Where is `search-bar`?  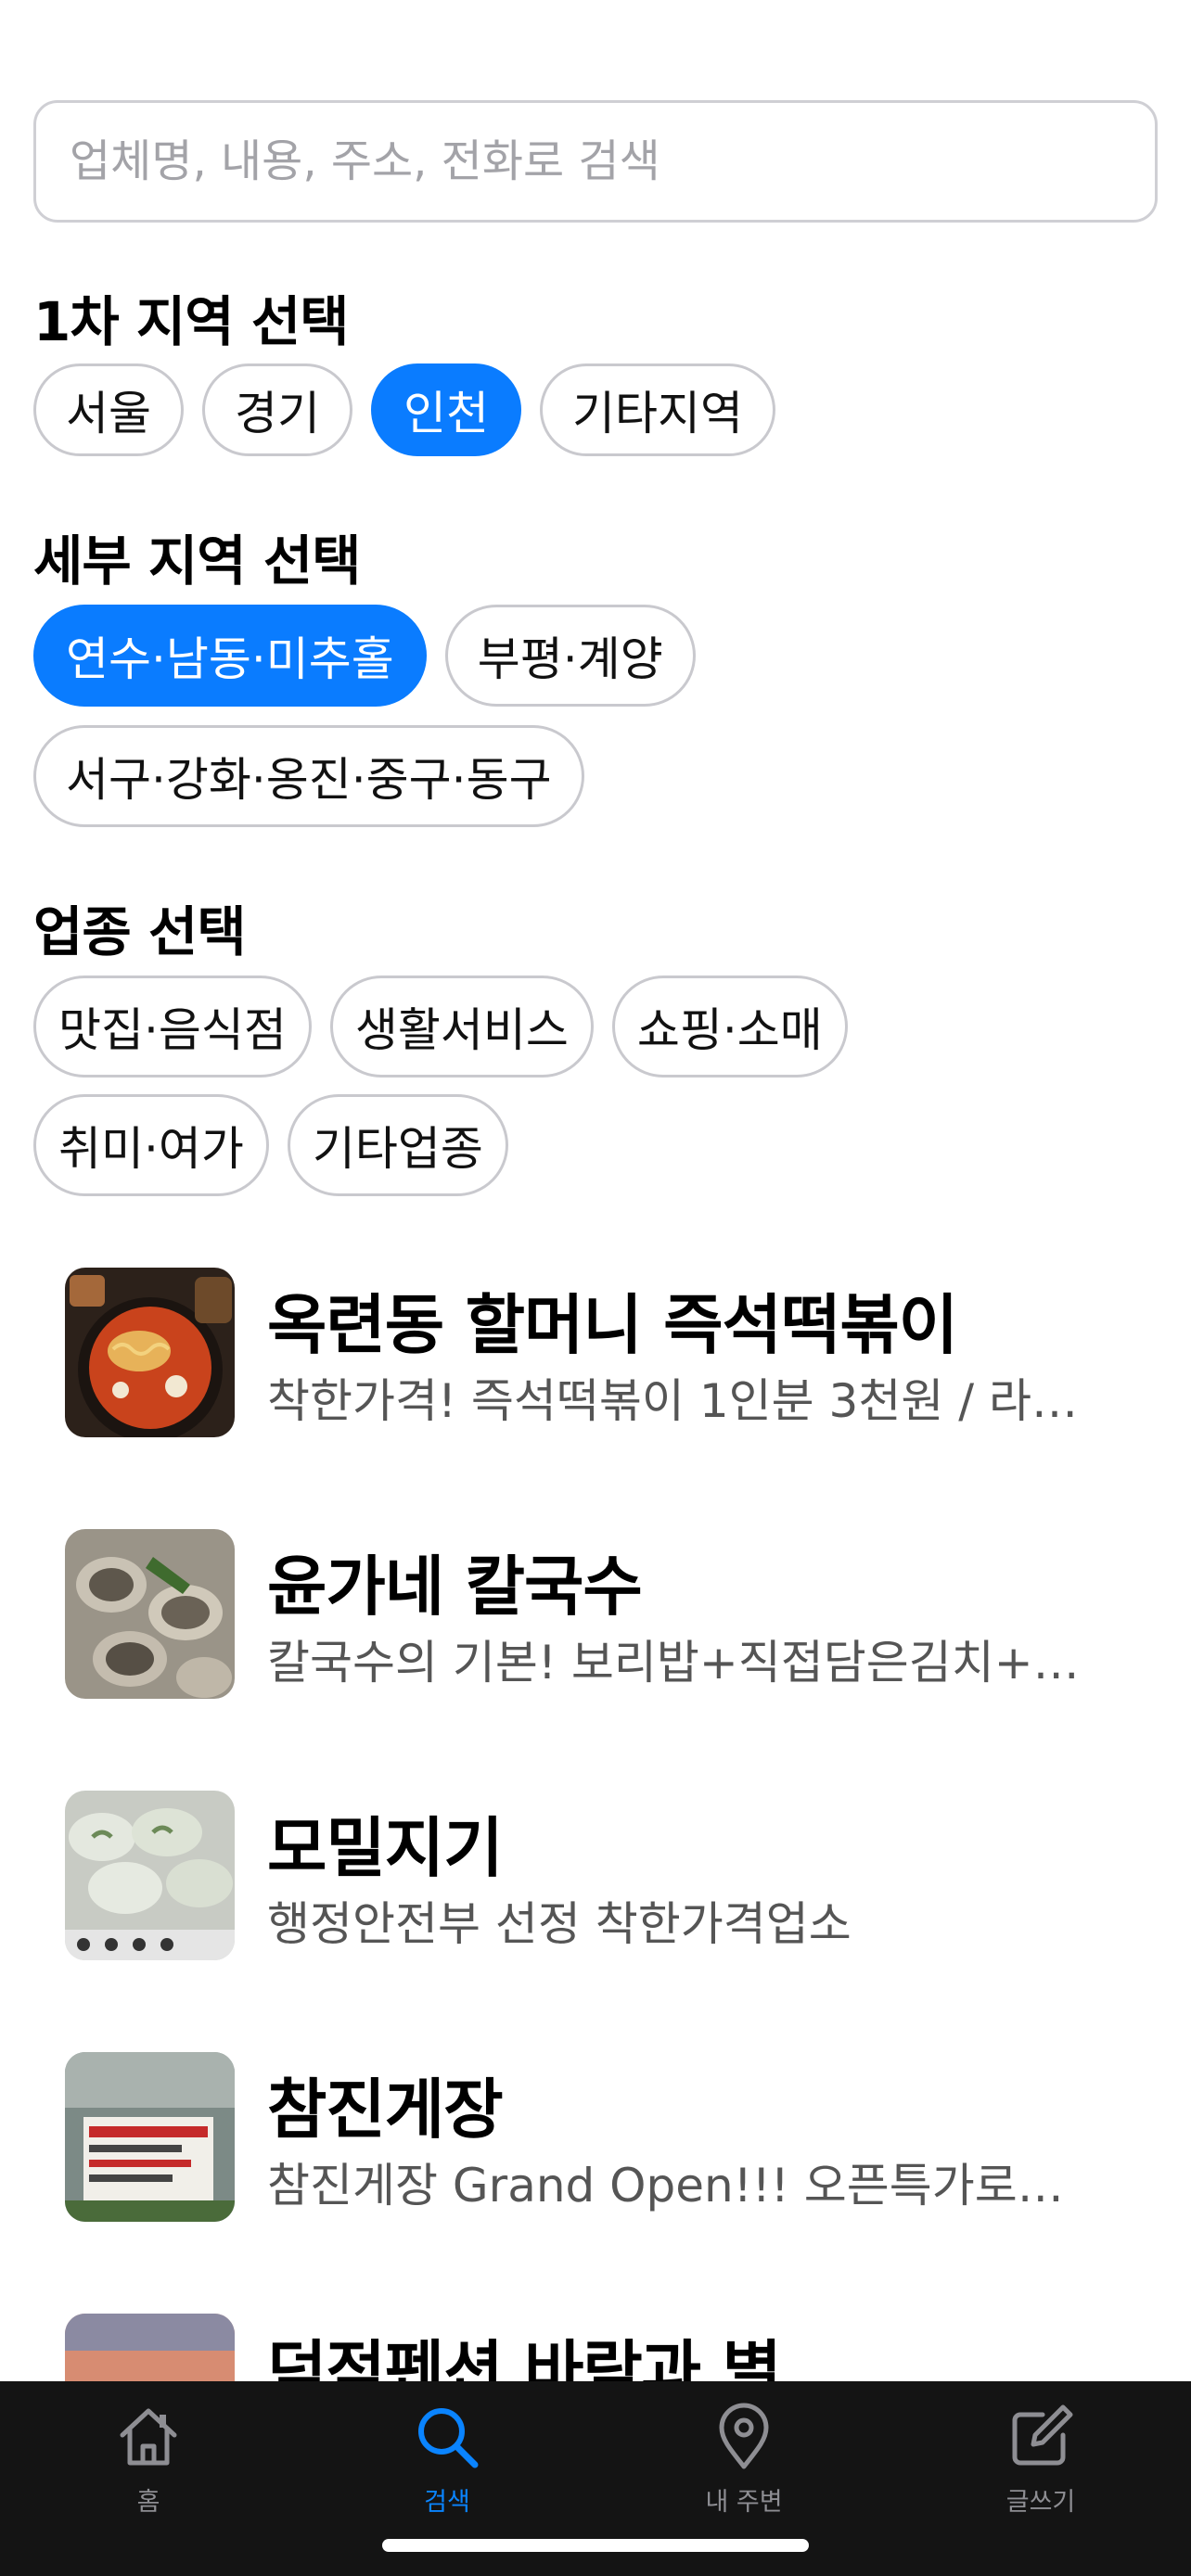
search-bar is located at coordinates (595, 161).